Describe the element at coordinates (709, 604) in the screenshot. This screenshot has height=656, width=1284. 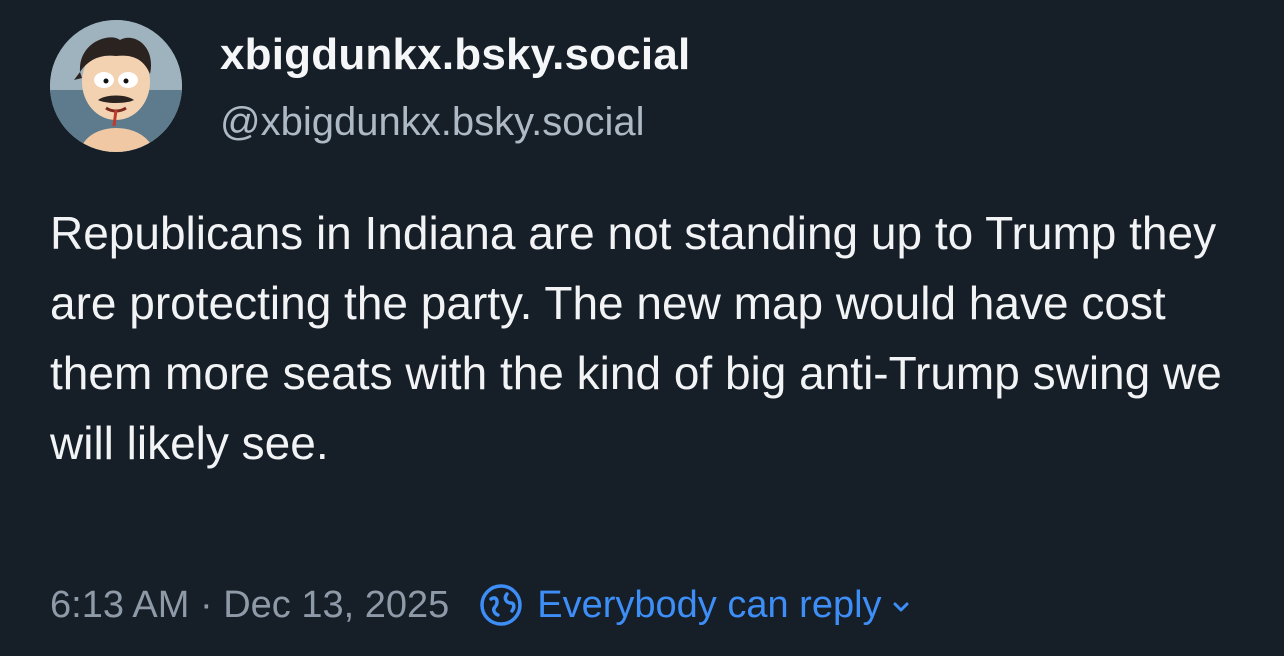
I see `reply-setting-label: Everybody can reply` at that location.